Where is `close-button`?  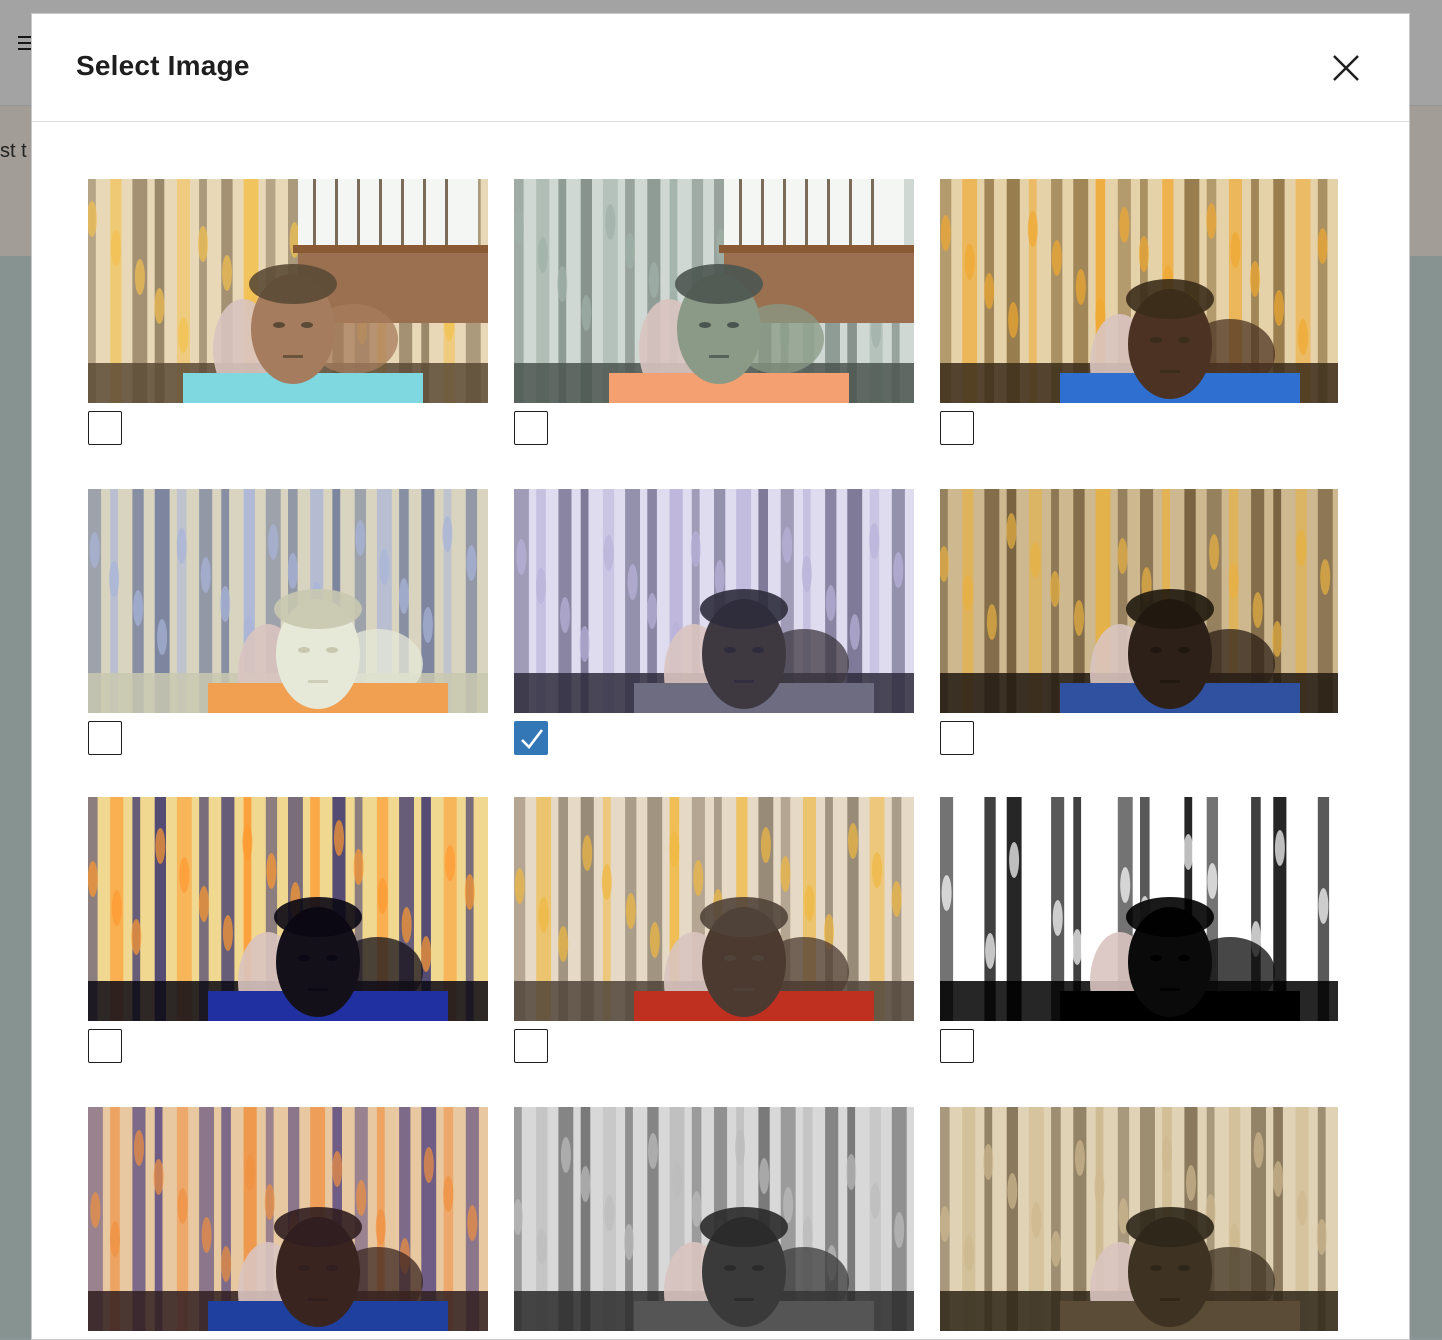
close-button is located at coordinates (1346, 68).